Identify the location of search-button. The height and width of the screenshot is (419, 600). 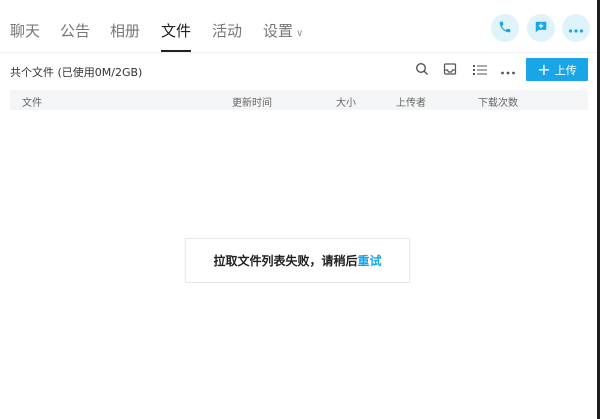
(422, 70).